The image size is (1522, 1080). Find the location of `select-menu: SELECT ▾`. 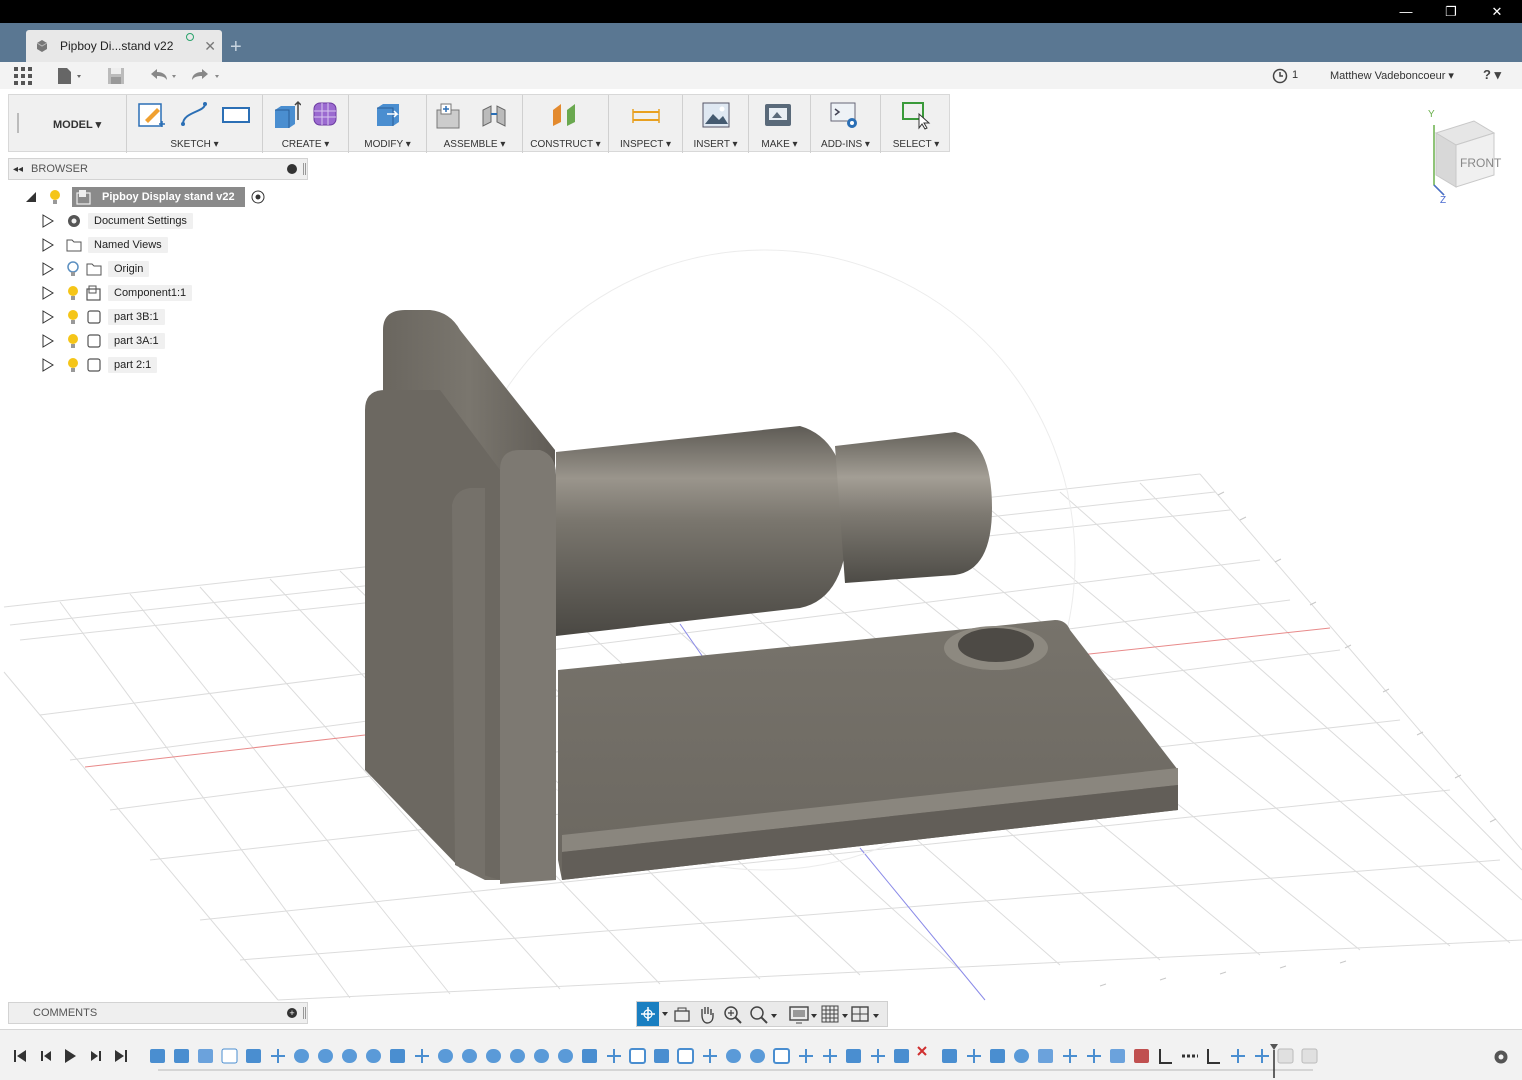

select-menu: SELECT ▾ is located at coordinates (916, 144).